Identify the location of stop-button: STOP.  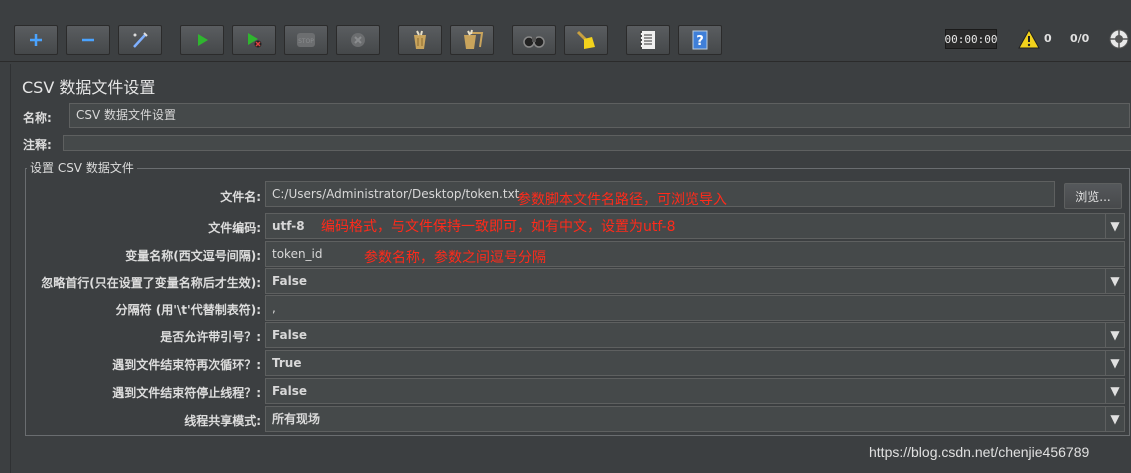
(306, 40).